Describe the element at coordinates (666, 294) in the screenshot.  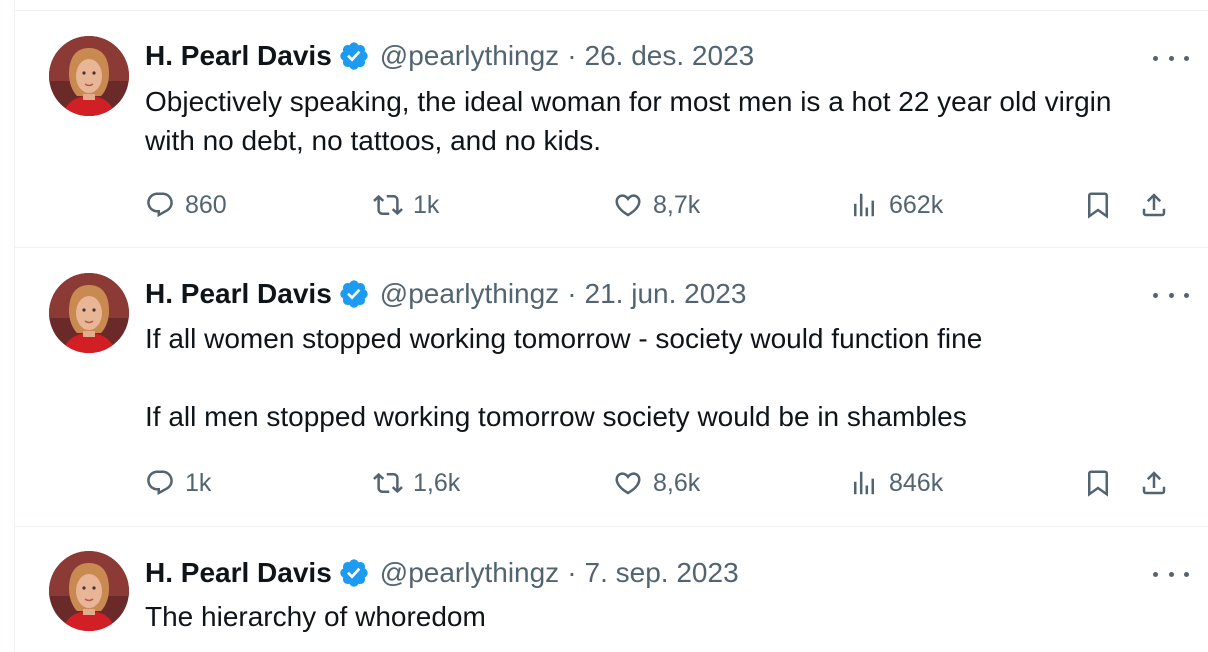
I see `tweet-date: 21. jun. 2023` at that location.